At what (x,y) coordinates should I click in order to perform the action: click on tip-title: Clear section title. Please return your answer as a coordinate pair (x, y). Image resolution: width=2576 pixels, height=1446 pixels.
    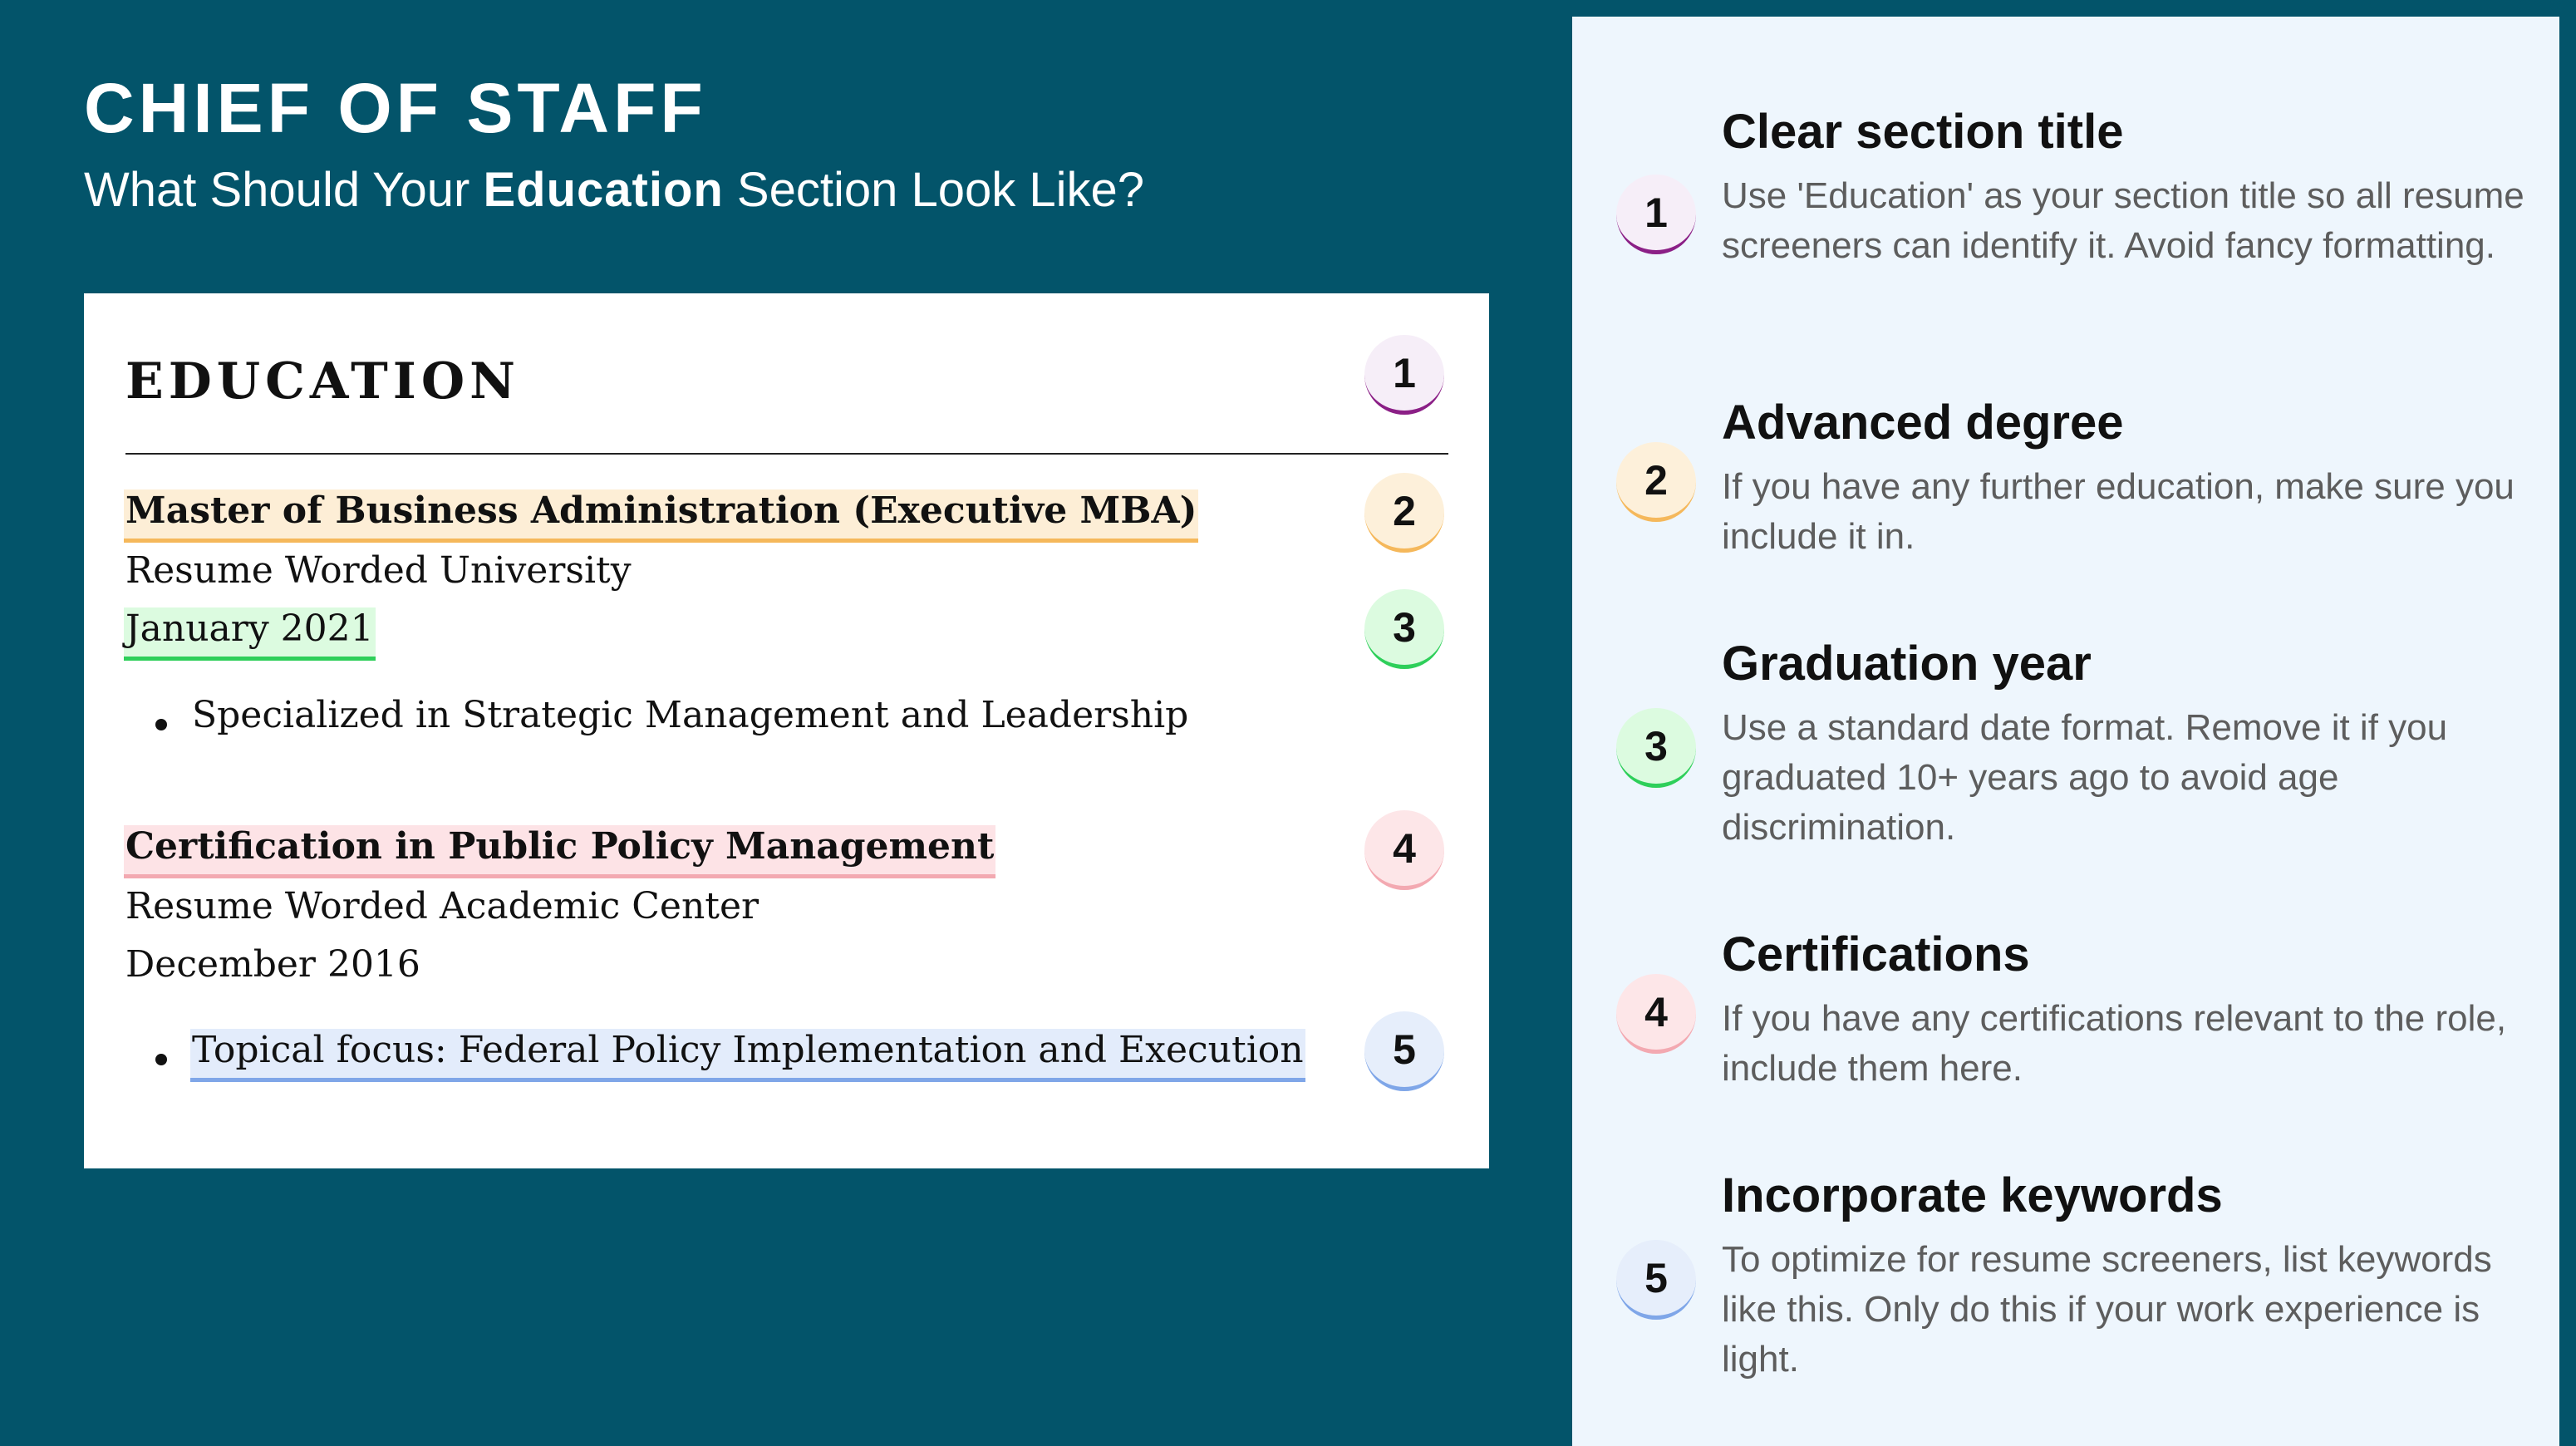
    Looking at the image, I should click on (1923, 132).